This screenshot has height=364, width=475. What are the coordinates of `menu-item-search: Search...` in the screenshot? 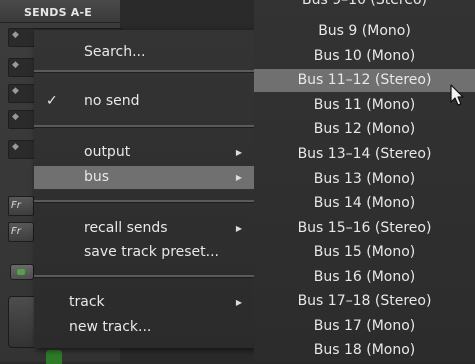 It's located at (144, 52).